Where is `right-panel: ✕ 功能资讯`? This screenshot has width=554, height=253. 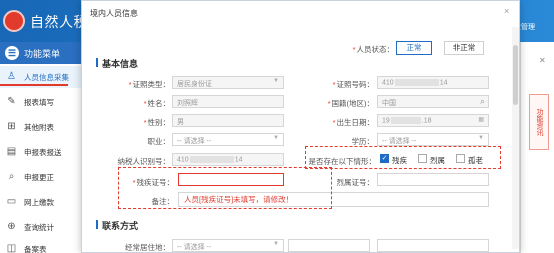
right-panel: ✕ 功能资讯 is located at coordinates (537, 147).